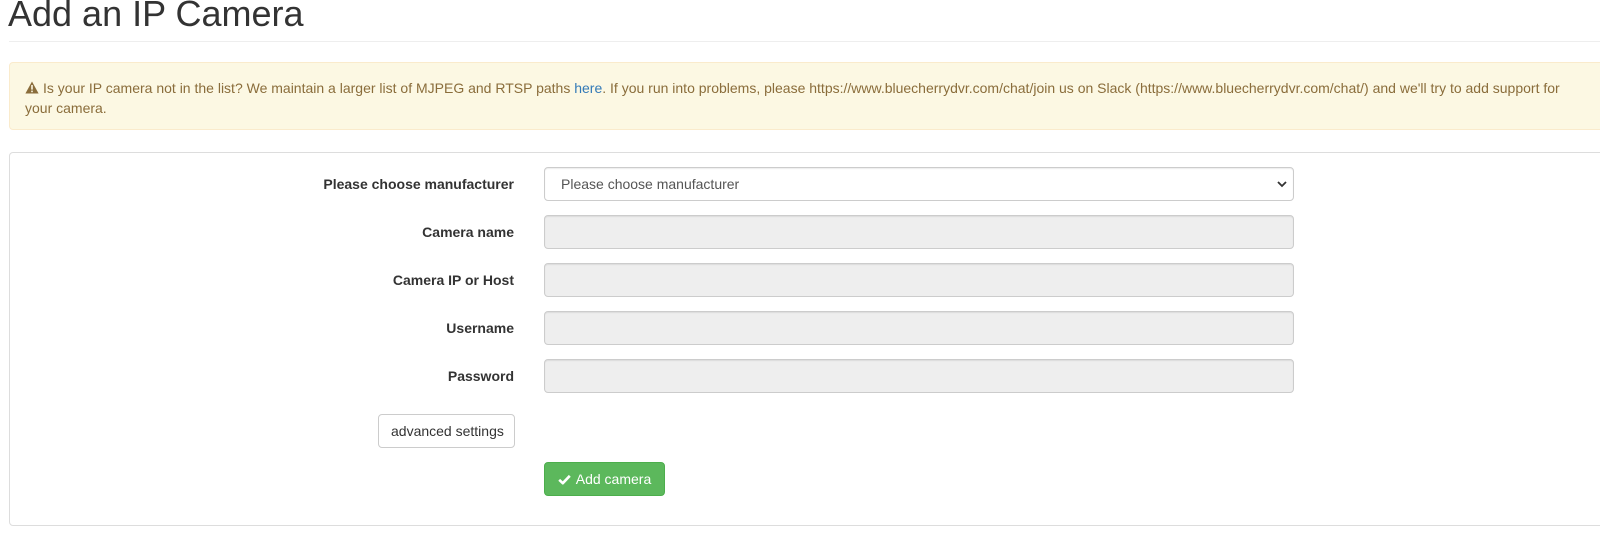  What do you see at coordinates (919, 328) in the screenshot?
I see `username-input` at bounding box center [919, 328].